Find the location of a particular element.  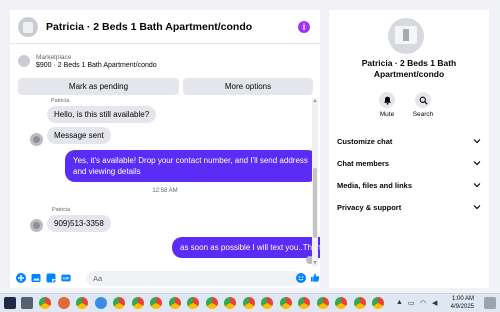

scroll-thumb is located at coordinates (315, 203).